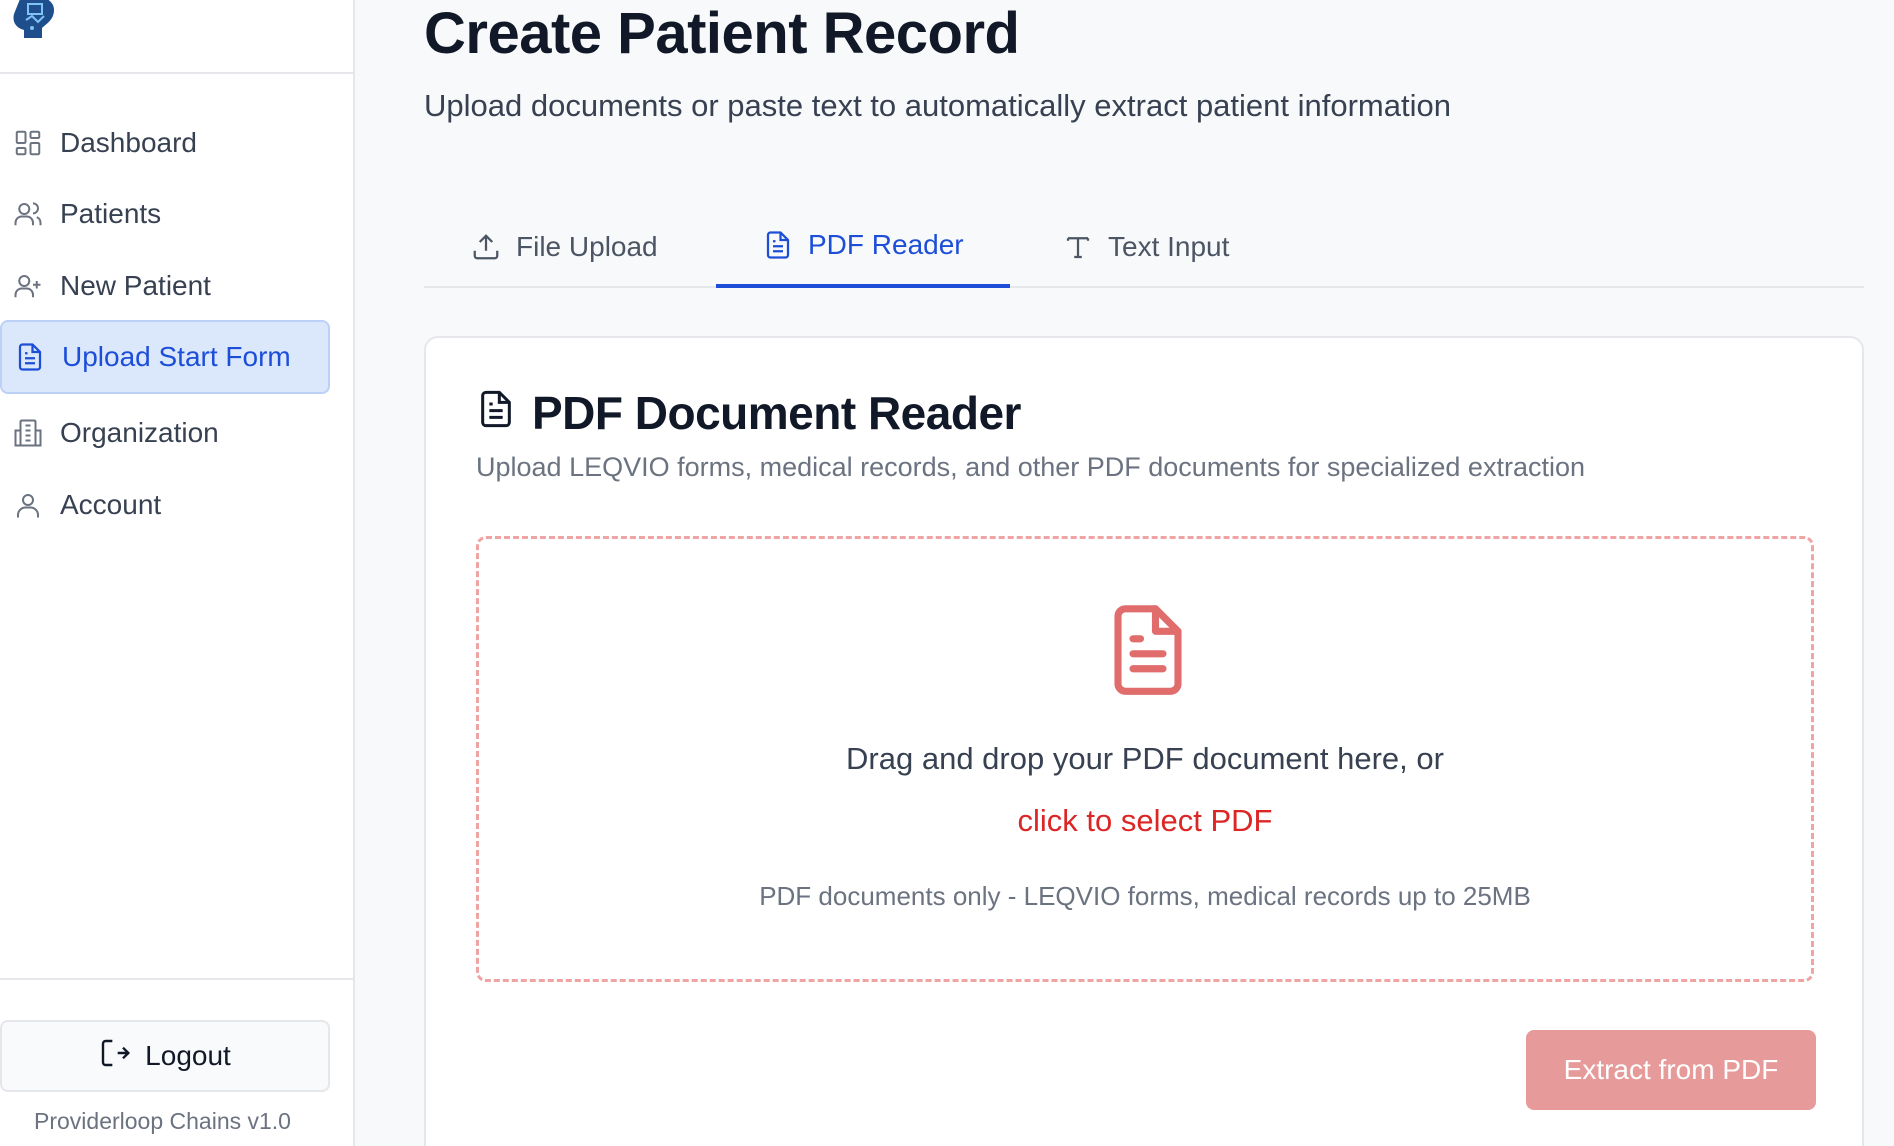 This screenshot has width=1894, height=1146. I want to click on page-title: Create Patient Record, so click(722, 33).